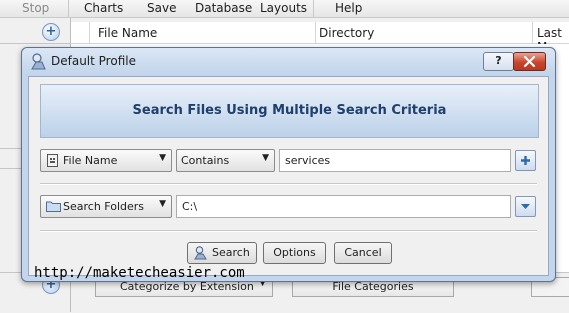 The width and height of the screenshot is (569, 313). I want to click on column-directory: Directory, so click(346, 33).